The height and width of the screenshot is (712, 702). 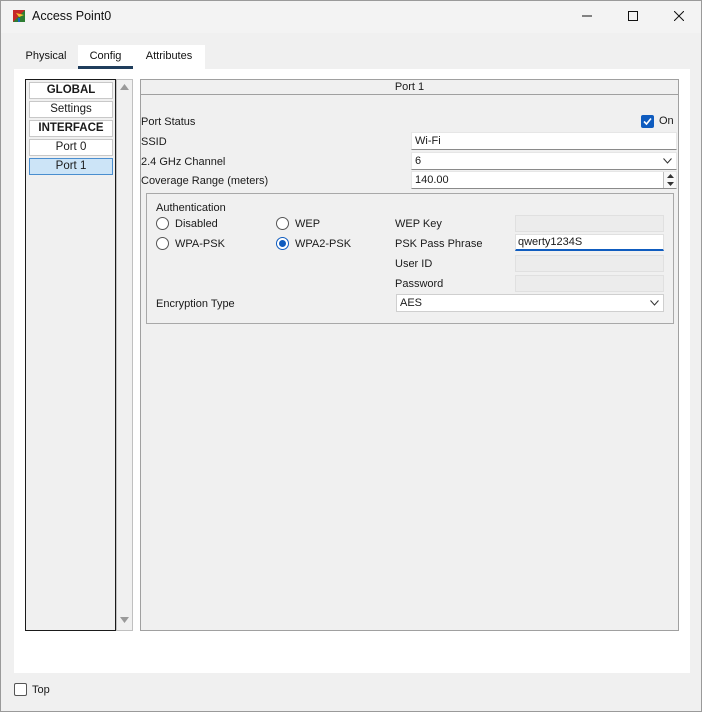 I want to click on coverage-spinbox: 140.00, so click(x=544, y=180).